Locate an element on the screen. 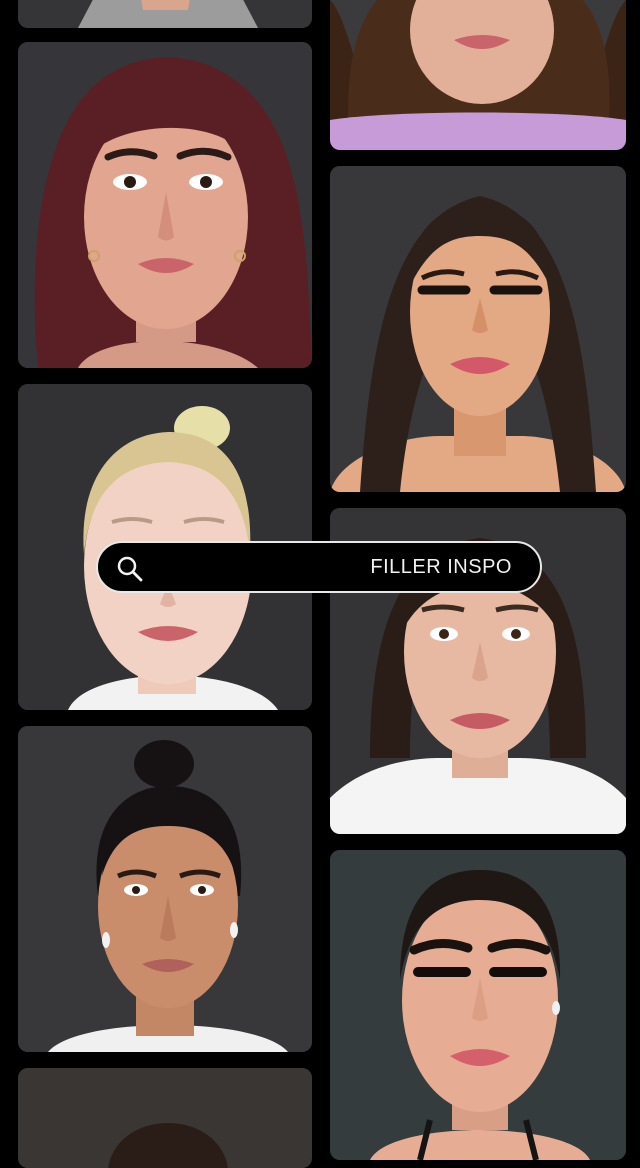  search-bar: FILLER INSPO is located at coordinates (319, 567).